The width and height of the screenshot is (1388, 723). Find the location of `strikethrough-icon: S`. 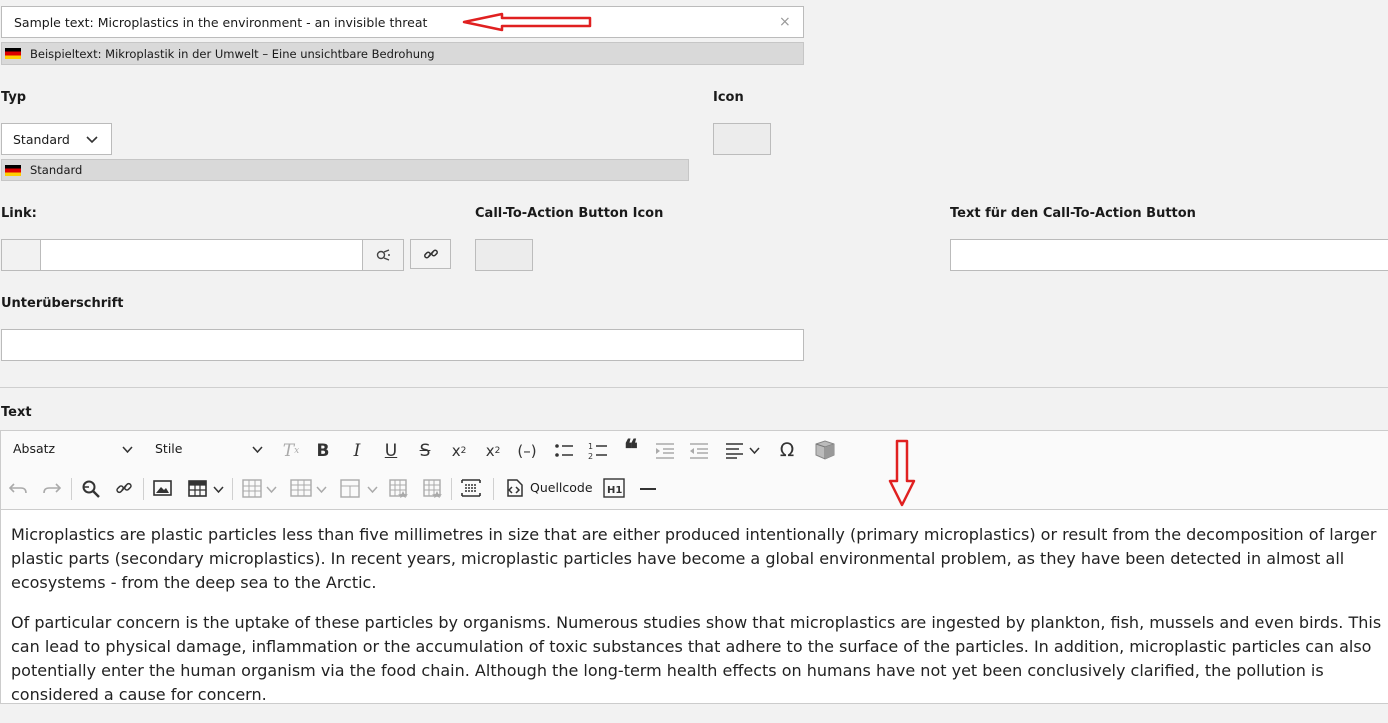

strikethrough-icon: S is located at coordinates (425, 451).